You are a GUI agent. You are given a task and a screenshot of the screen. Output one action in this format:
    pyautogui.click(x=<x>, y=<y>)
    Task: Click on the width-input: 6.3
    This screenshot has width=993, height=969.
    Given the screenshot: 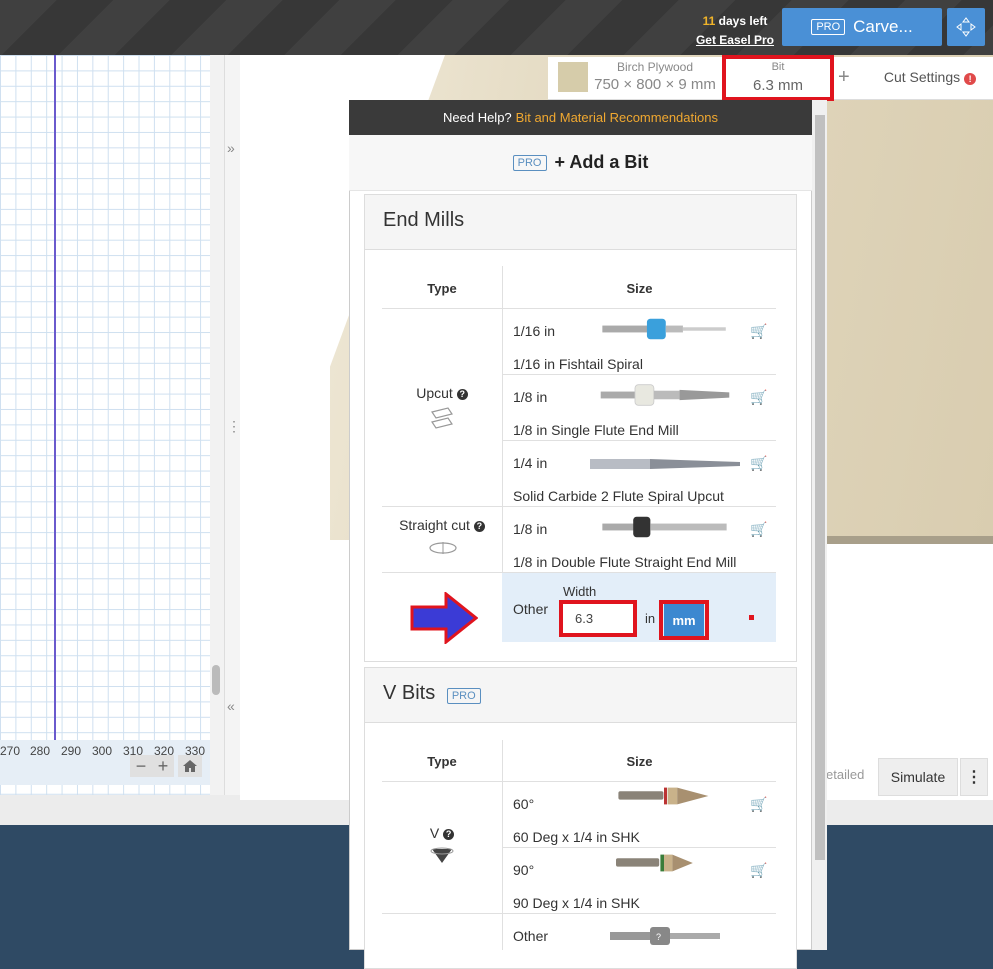 What is the action you would take?
    pyautogui.click(x=598, y=618)
    